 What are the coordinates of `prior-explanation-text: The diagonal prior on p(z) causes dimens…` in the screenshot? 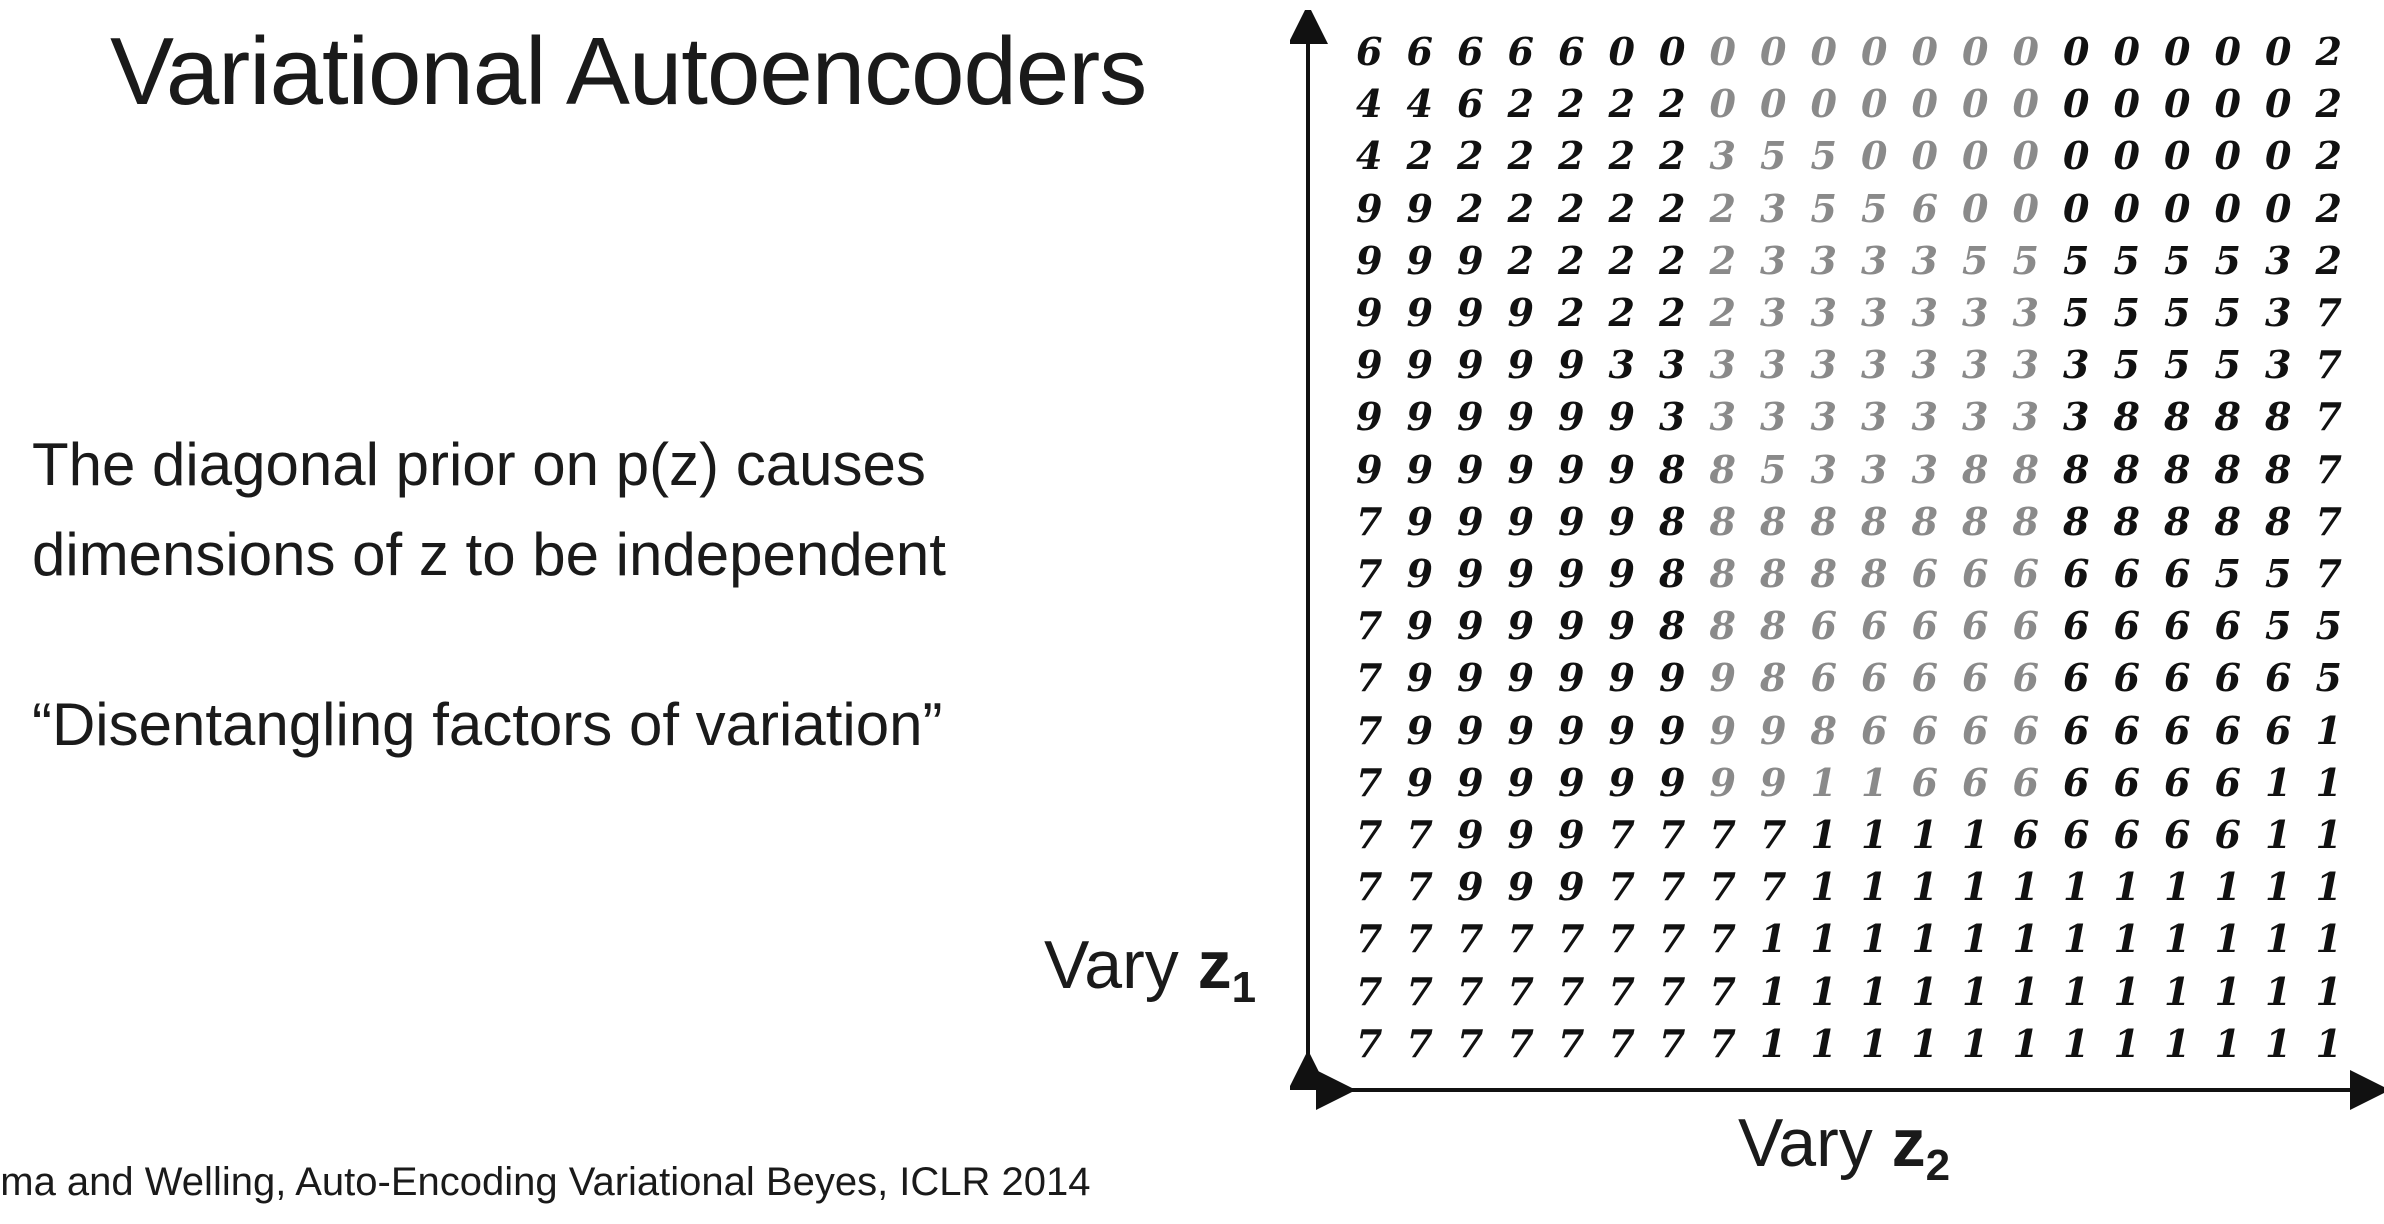 It's located at (489, 510).